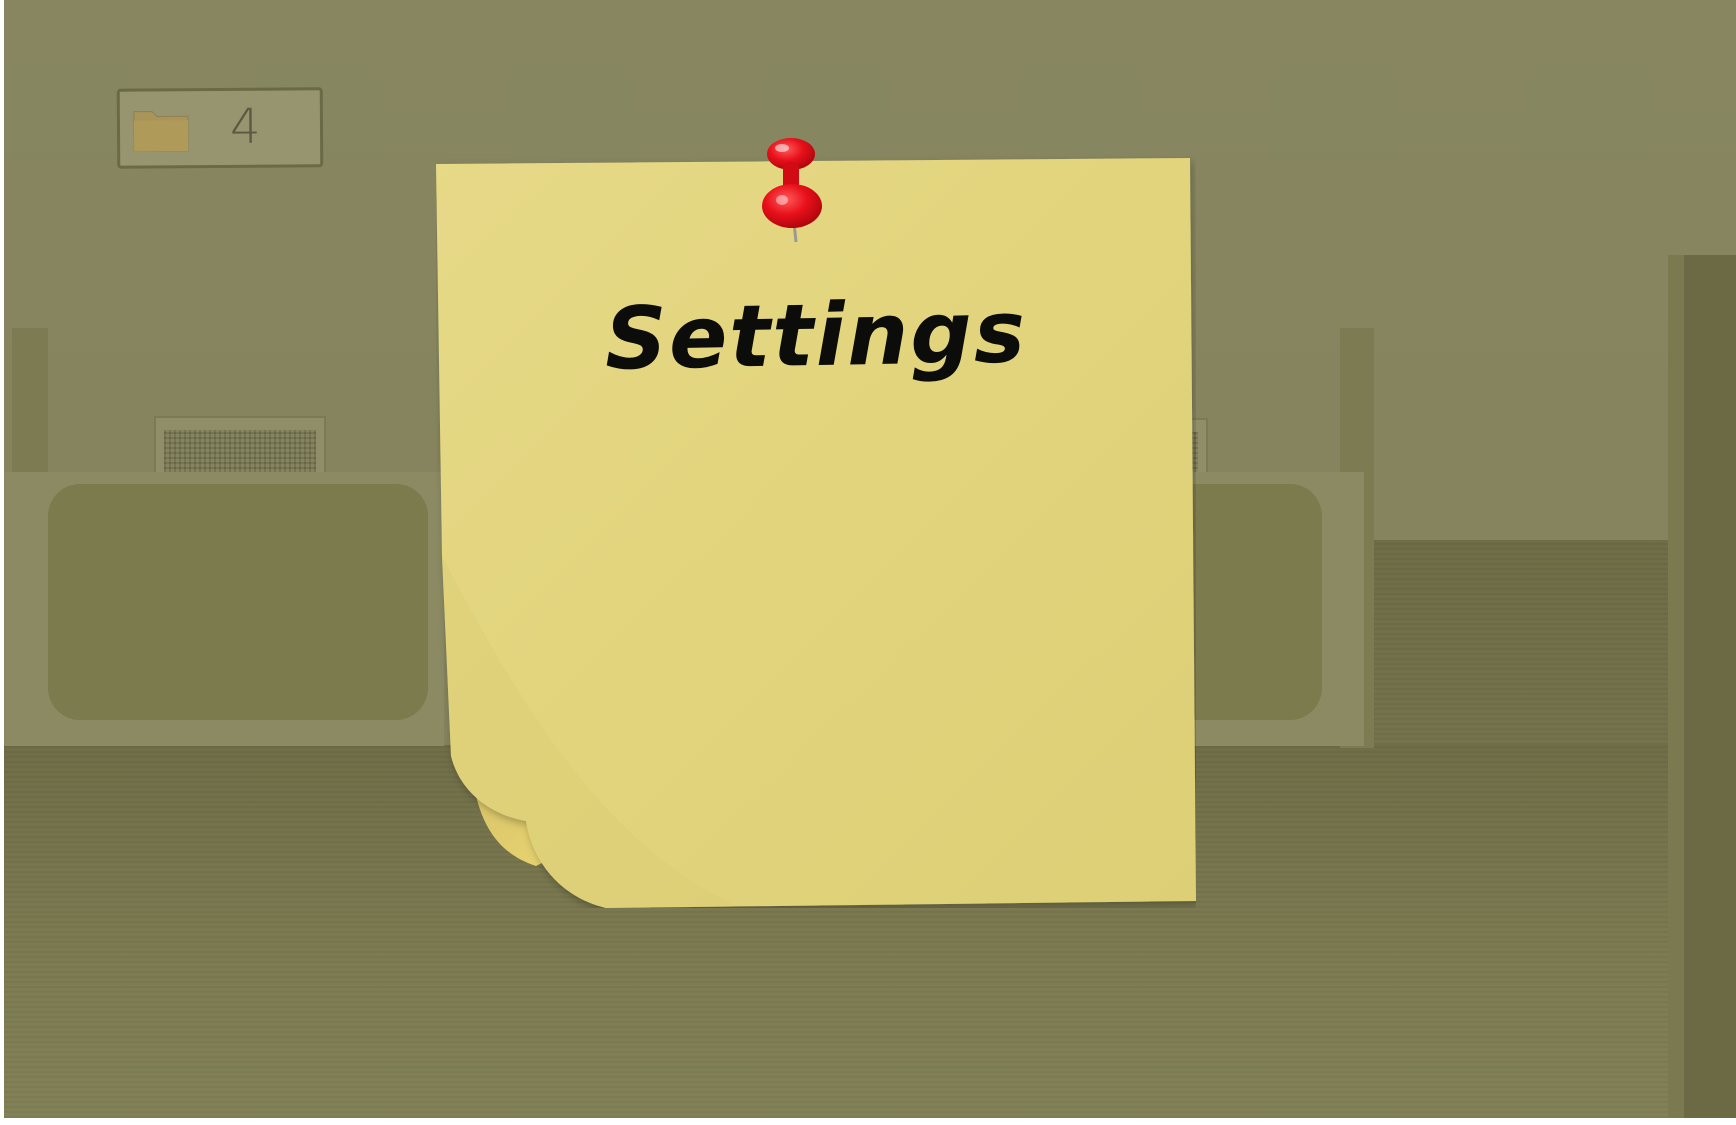  What do you see at coordinates (161, 131) in the screenshot?
I see `folder-icon` at bounding box center [161, 131].